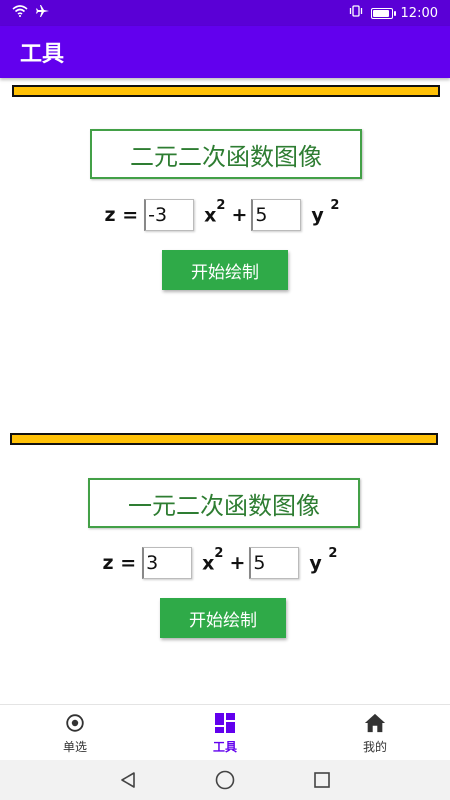 The image size is (450, 800). What do you see at coordinates (383, 13) in the screenshot?
I see `battery-icon` at bounding box center [383, 13].